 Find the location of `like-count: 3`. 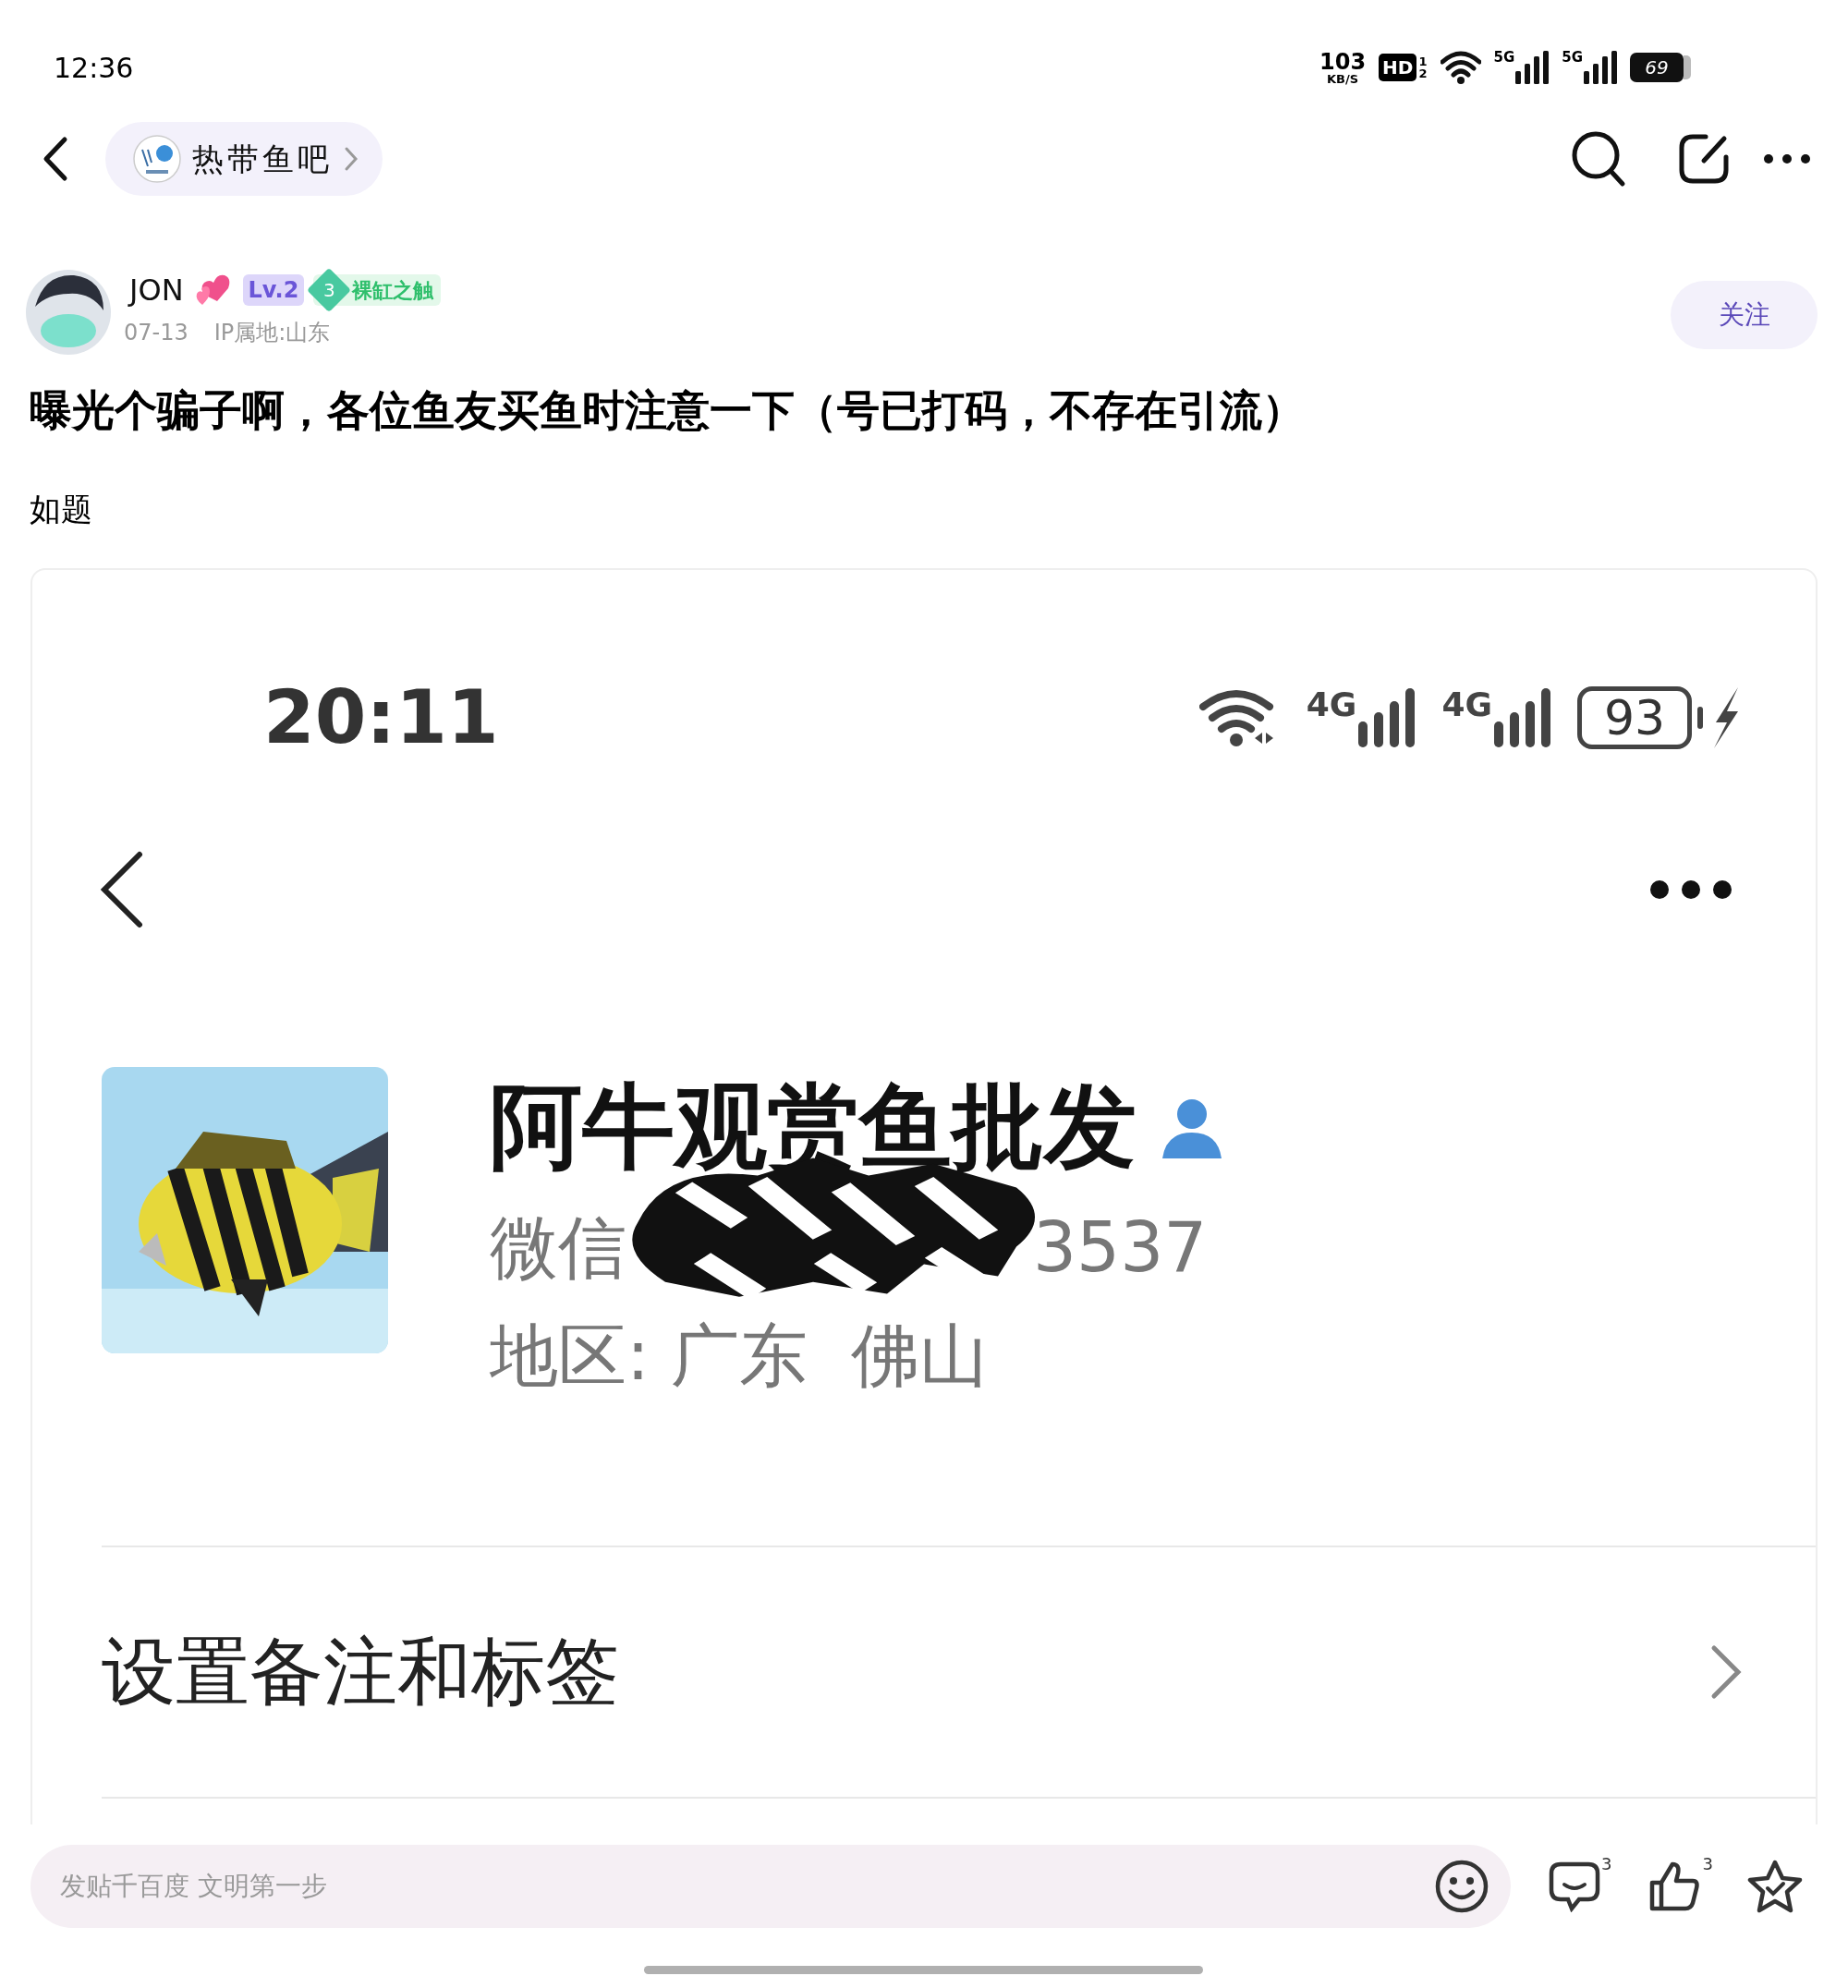

like-count: 3 is located at coordinates (1707, 1864).